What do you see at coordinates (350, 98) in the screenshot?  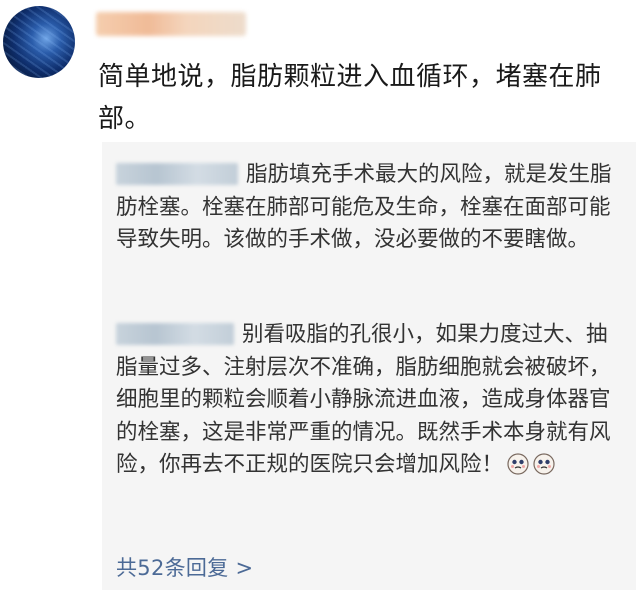 I see `comment-text: 简单地说，脂肪颗粒进入血循环，堵塞在肺部。` at bounding box center [350, 98].